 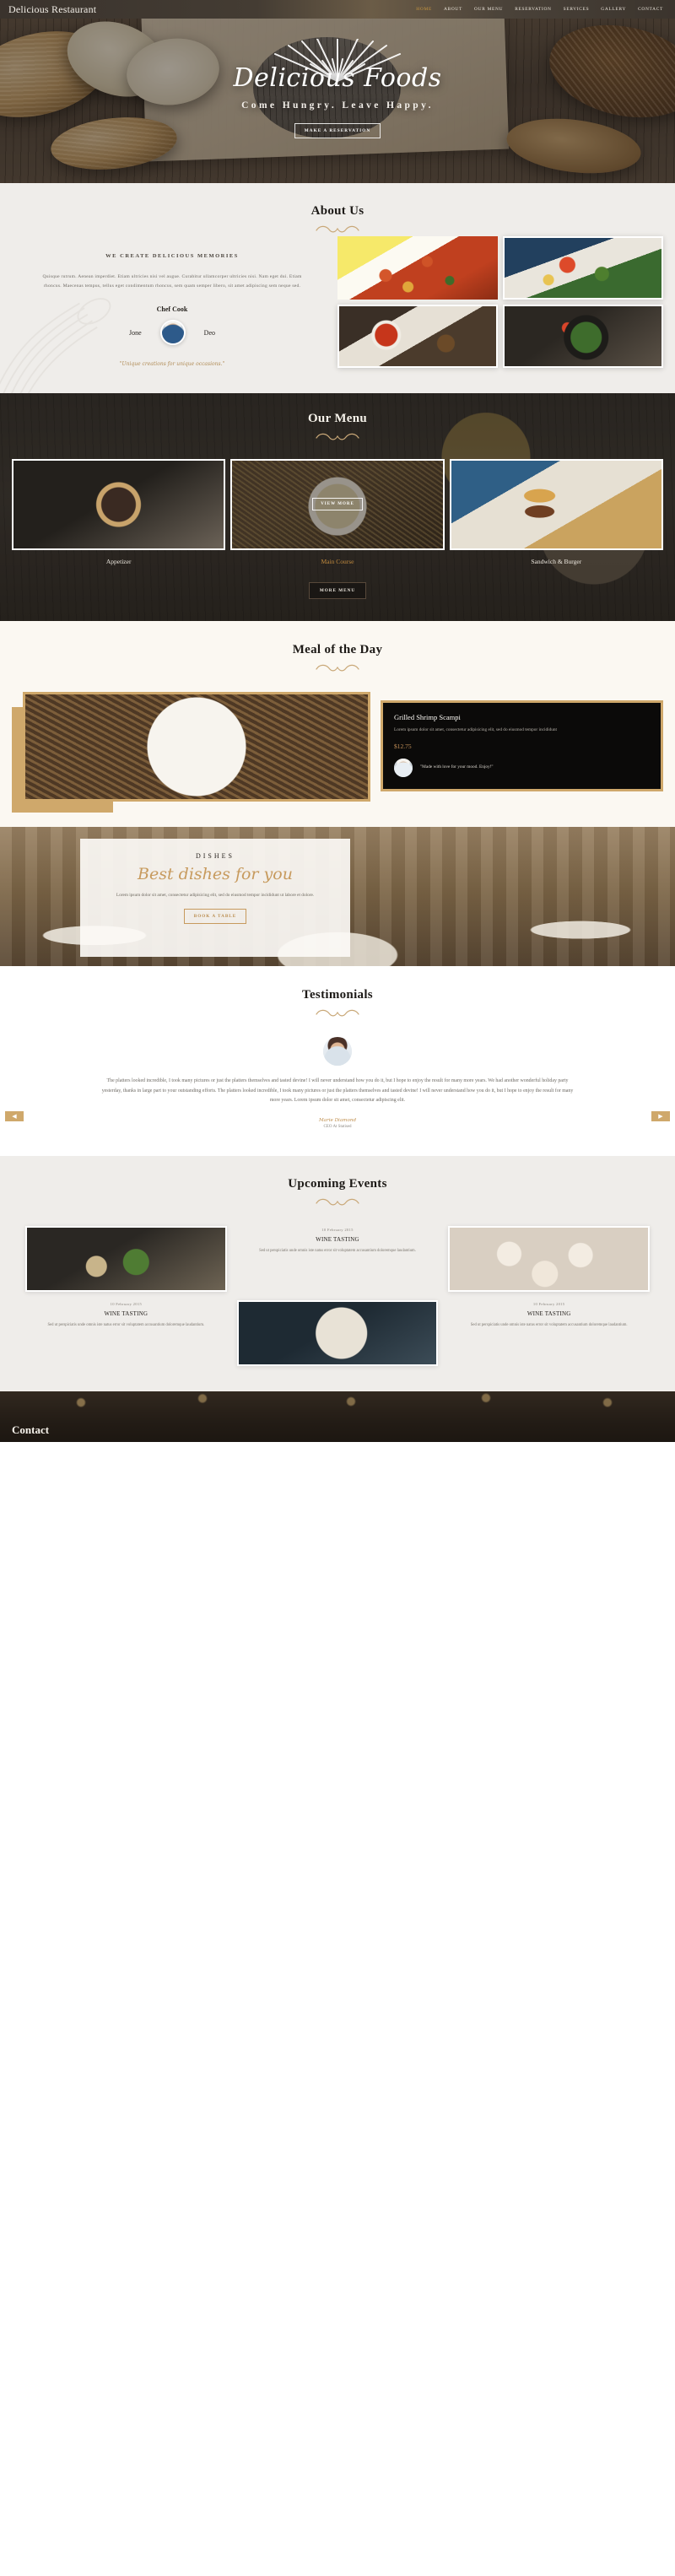 I want to click on chef-row: Jone Deo, so click(x=172, y=333).